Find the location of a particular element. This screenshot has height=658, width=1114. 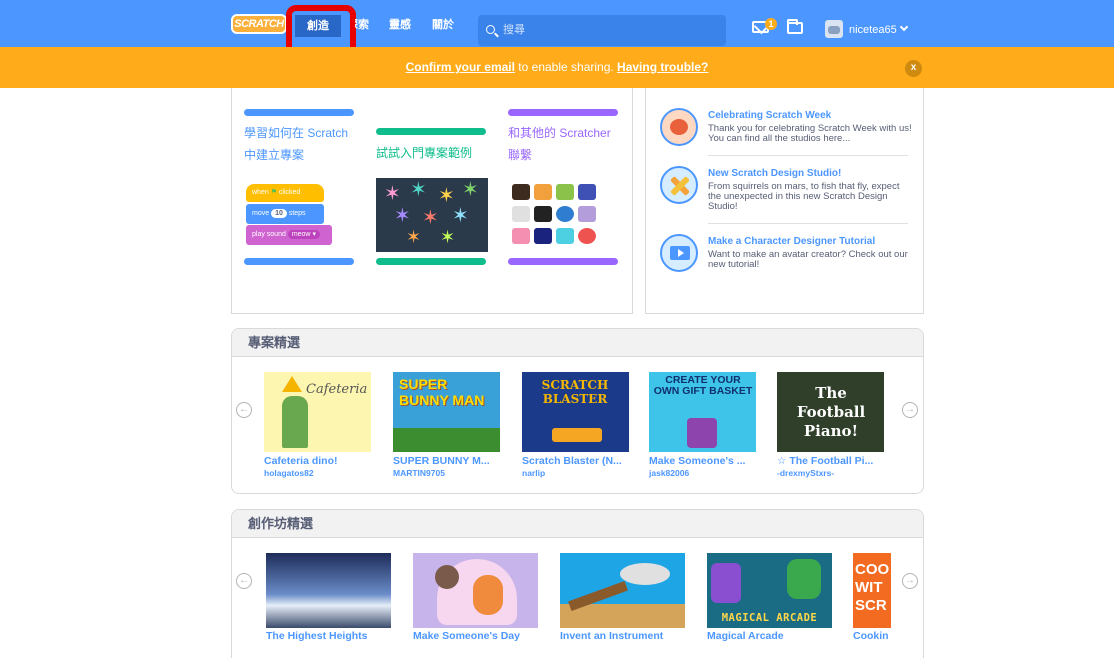

tutorial-link-build: 學習如何在 Scratch 中建立專案 is located at coordinates (296, 144).